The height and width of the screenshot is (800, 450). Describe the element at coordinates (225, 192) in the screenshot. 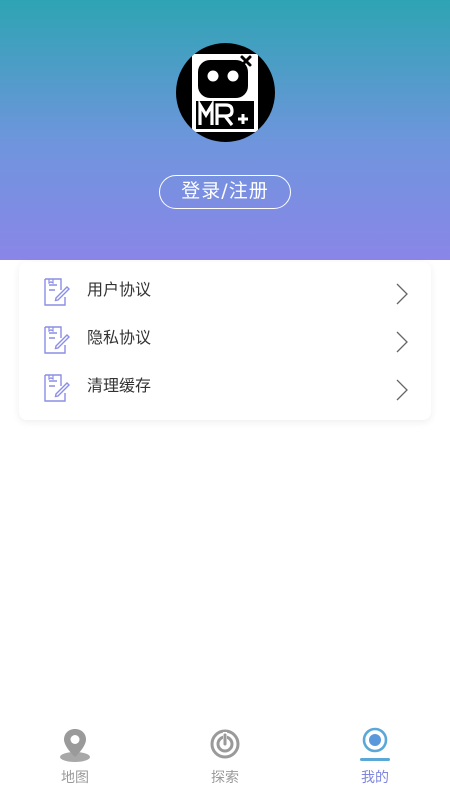

I see `login-register-button: 登录/注册` at that location.